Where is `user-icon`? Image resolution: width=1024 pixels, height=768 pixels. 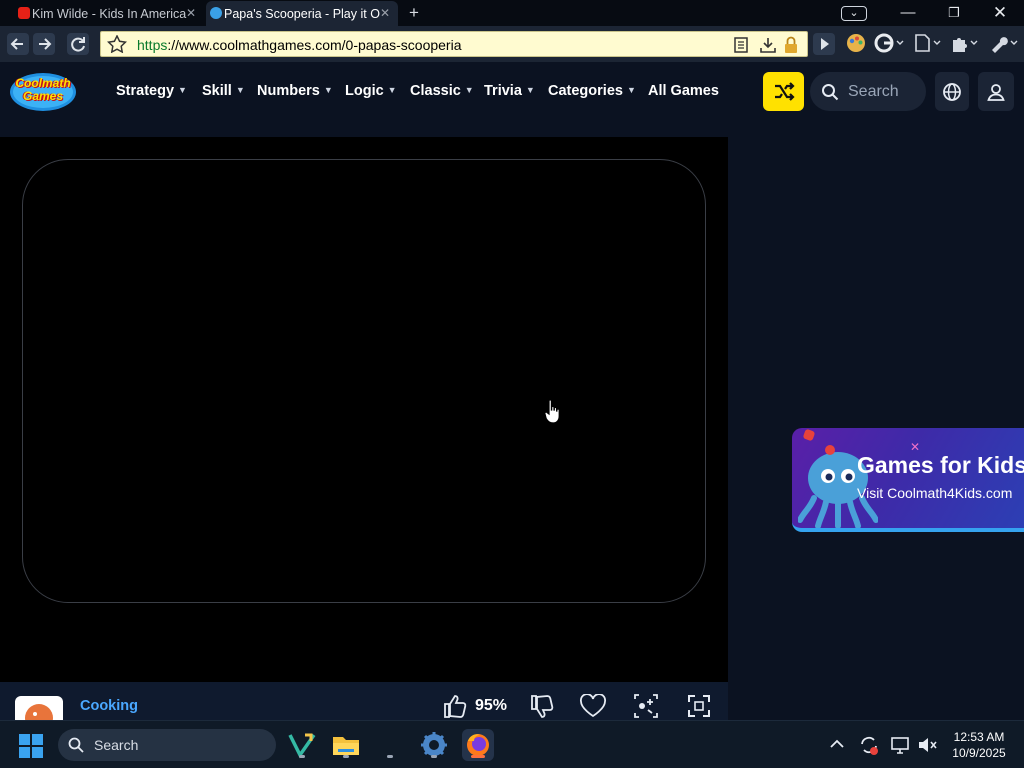 user-icon is located at coordinates (996, 92).